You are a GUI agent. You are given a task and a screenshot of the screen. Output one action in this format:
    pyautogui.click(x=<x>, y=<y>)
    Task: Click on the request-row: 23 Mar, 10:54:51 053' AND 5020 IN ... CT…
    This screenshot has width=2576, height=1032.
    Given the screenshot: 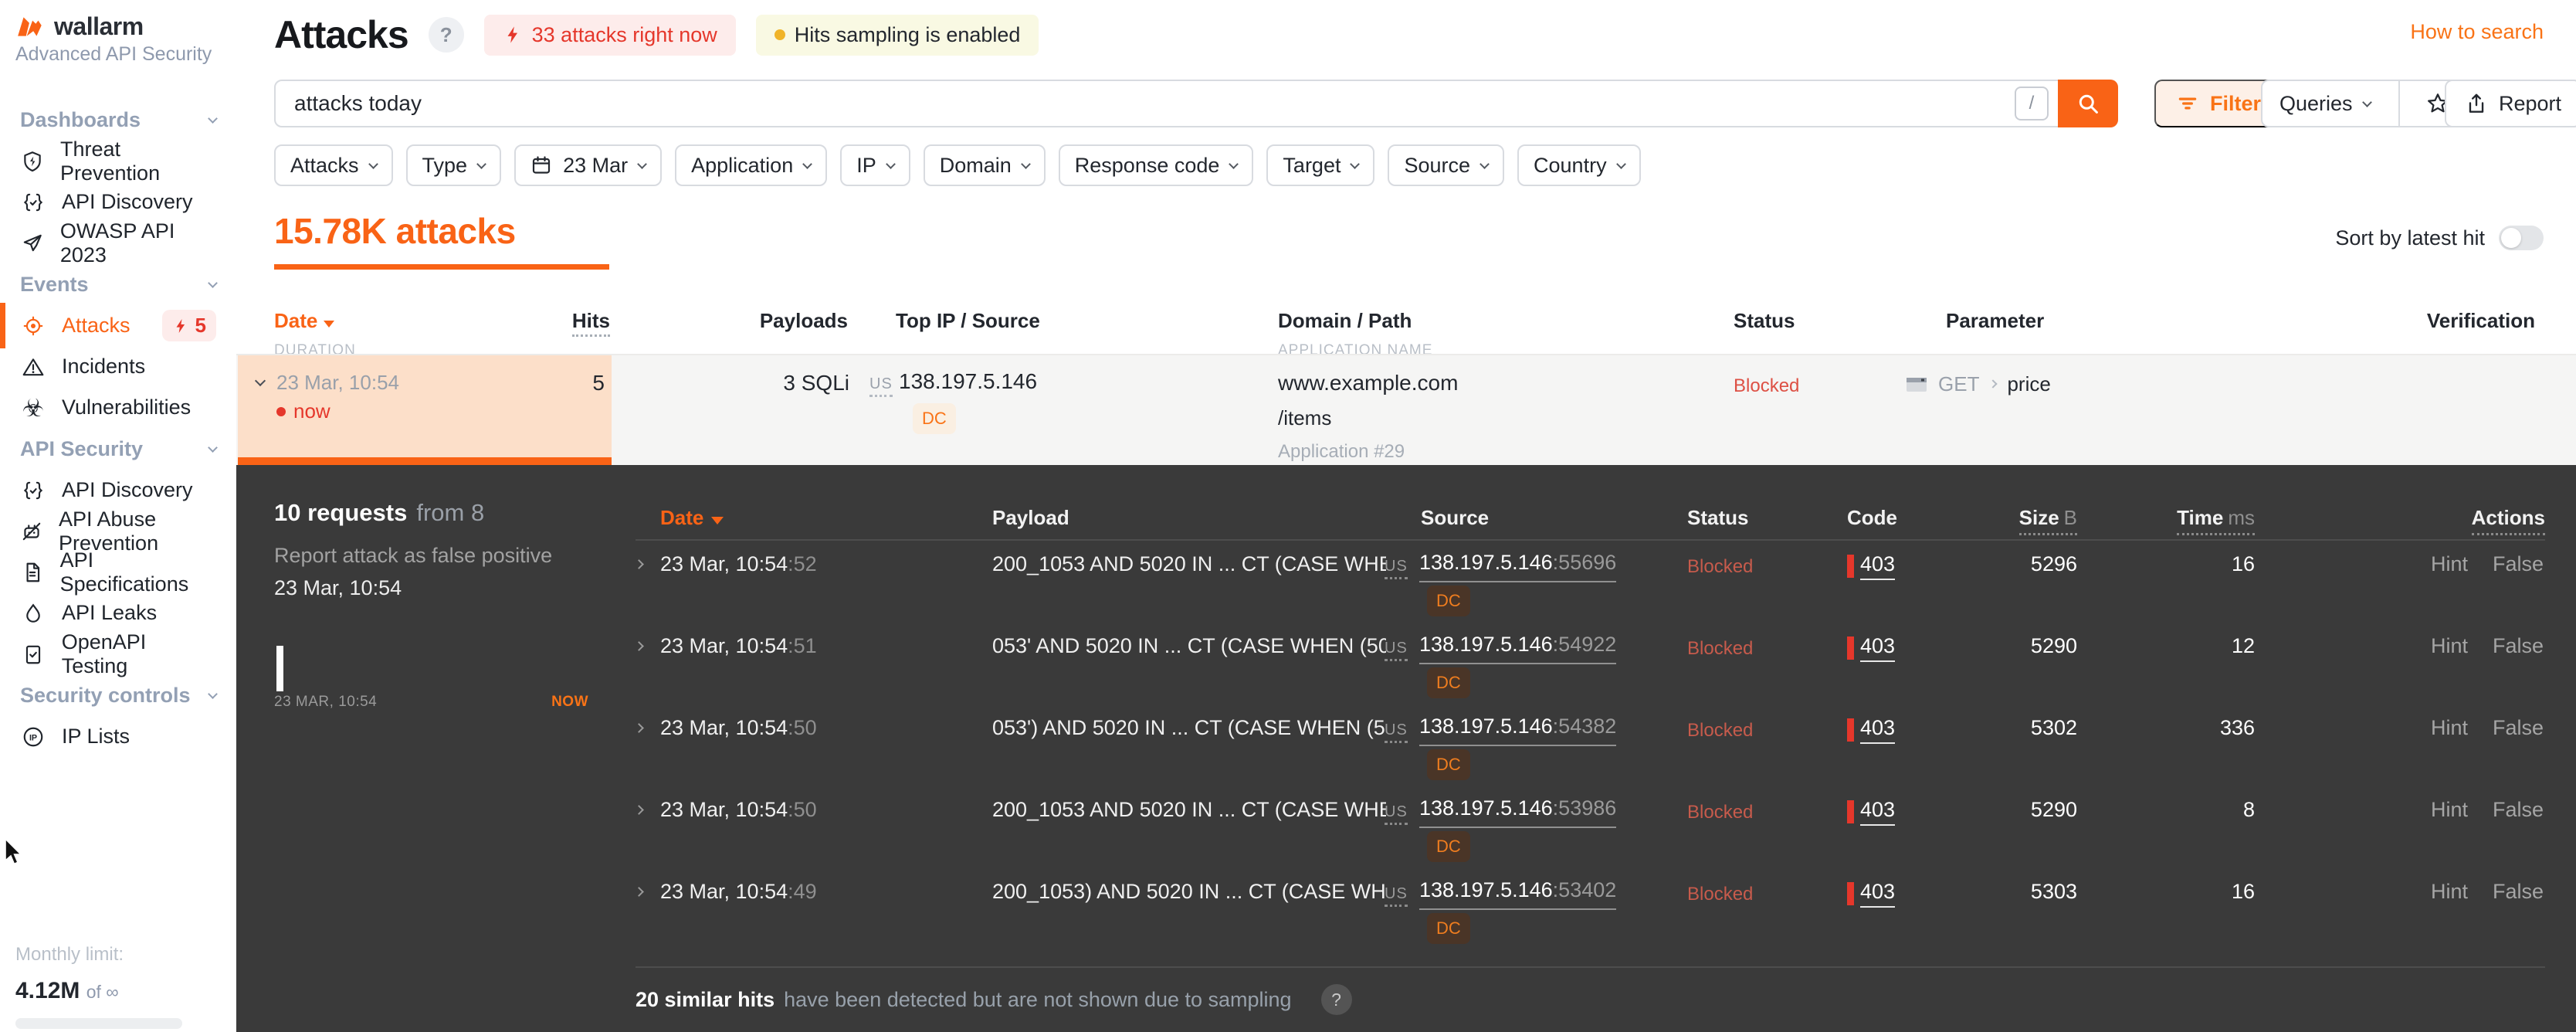 What is the action you would take?
    pyautogui.click(x=1406, y=665)
    